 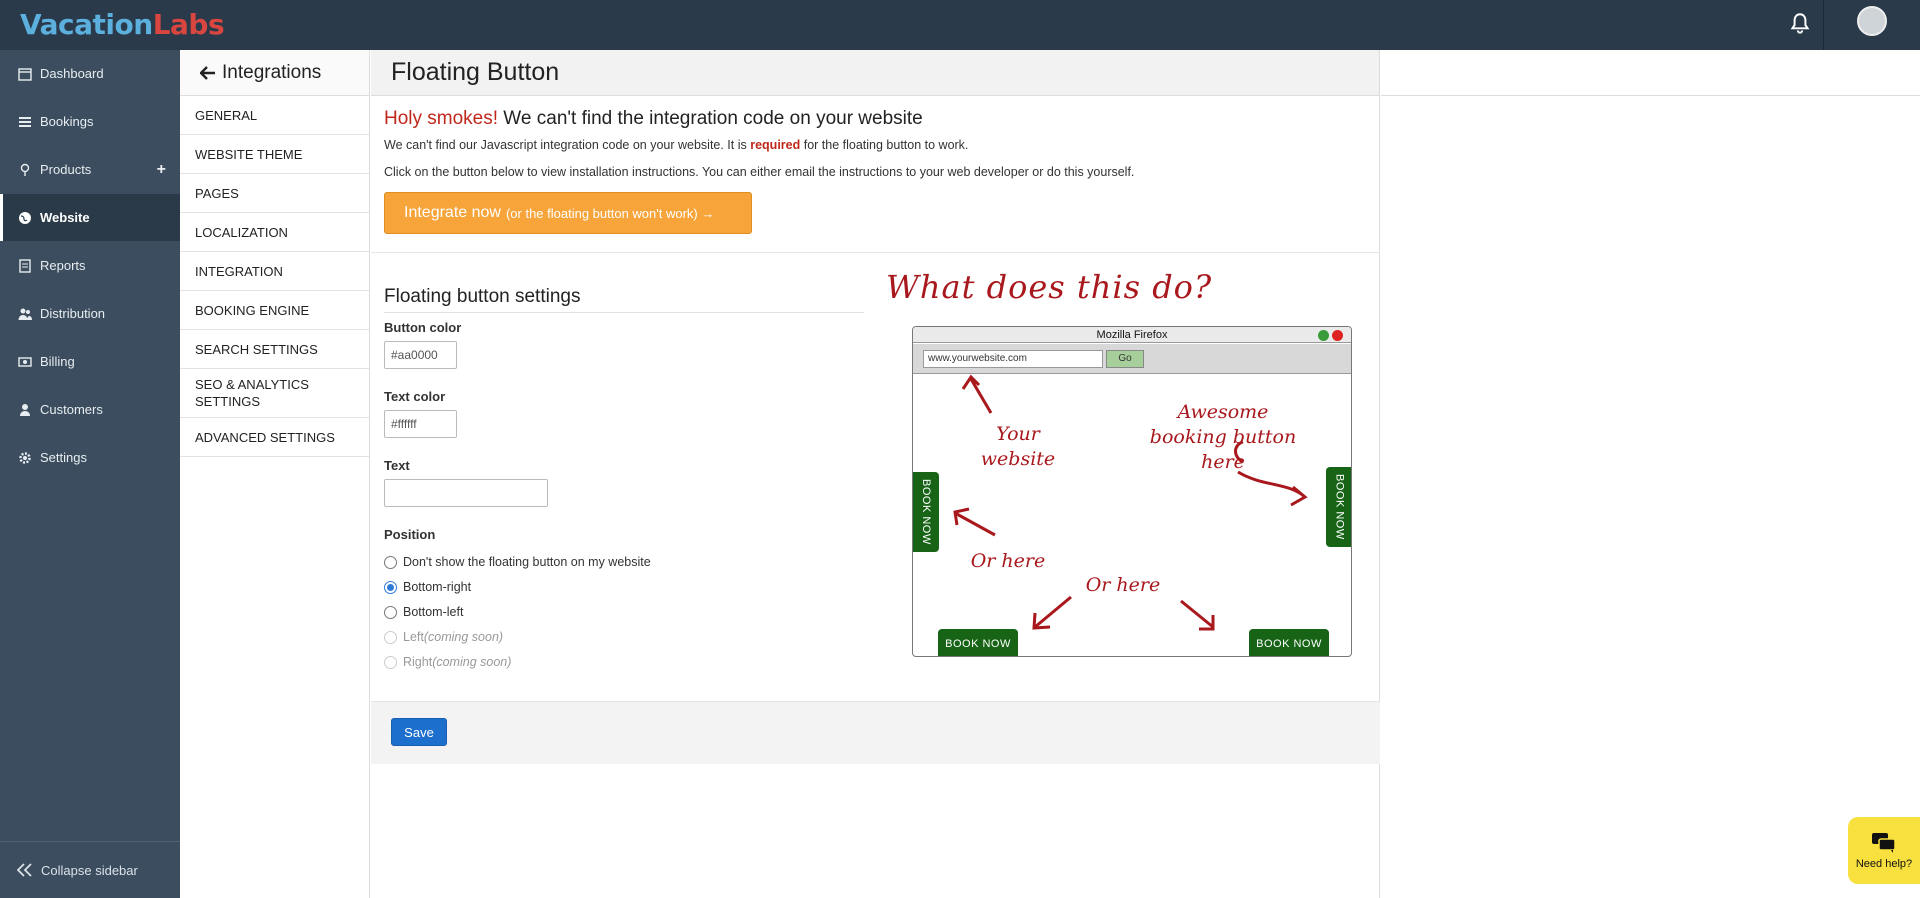 What do you see at coordinates (1884, 863) in the screenshot?
I see `need-help-label: Need help?` at bounding box center [1884, 863].